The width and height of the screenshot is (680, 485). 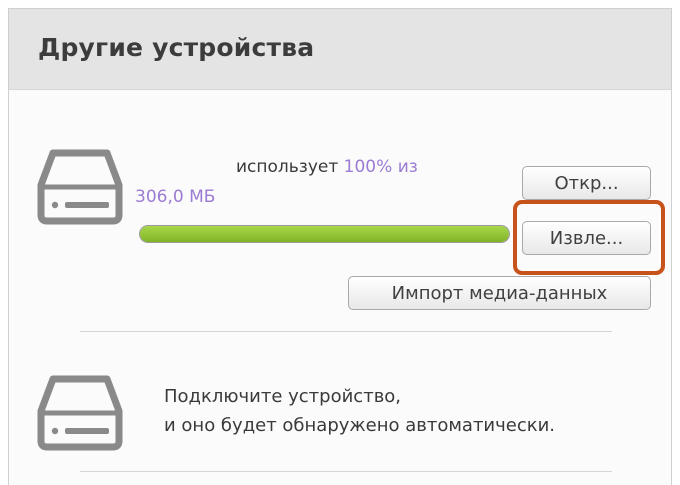 I want to click on usage-percent: 100%, so click(x=368, y=167).